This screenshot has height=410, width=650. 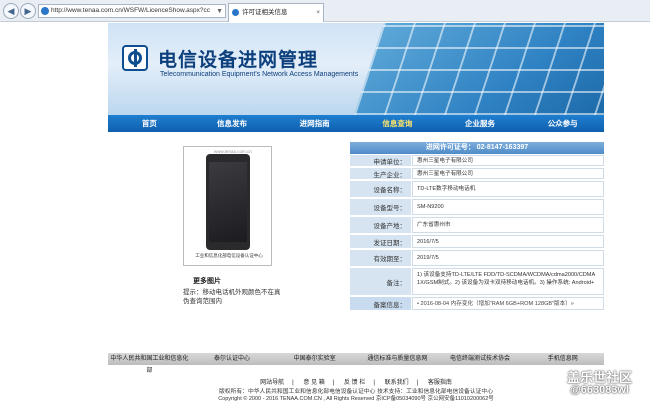 I want to click on user-watermark: @663083wl, so click(x=600, y=390).